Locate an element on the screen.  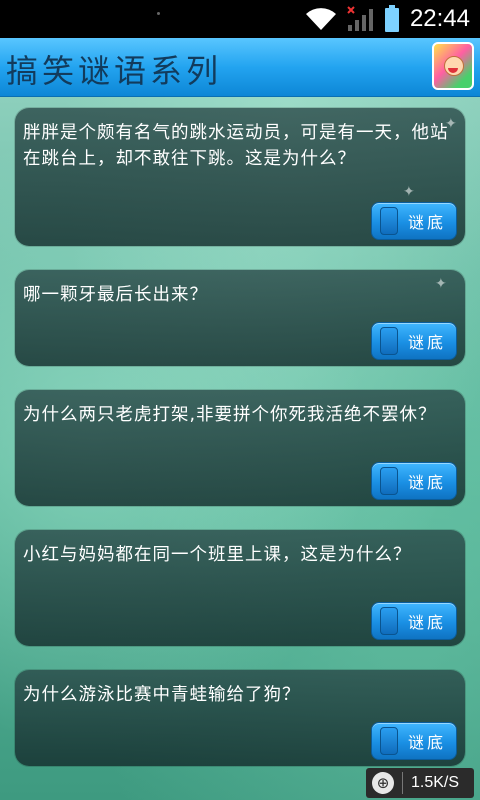
cartoon-app-icon is located at coordinates (453, 66).